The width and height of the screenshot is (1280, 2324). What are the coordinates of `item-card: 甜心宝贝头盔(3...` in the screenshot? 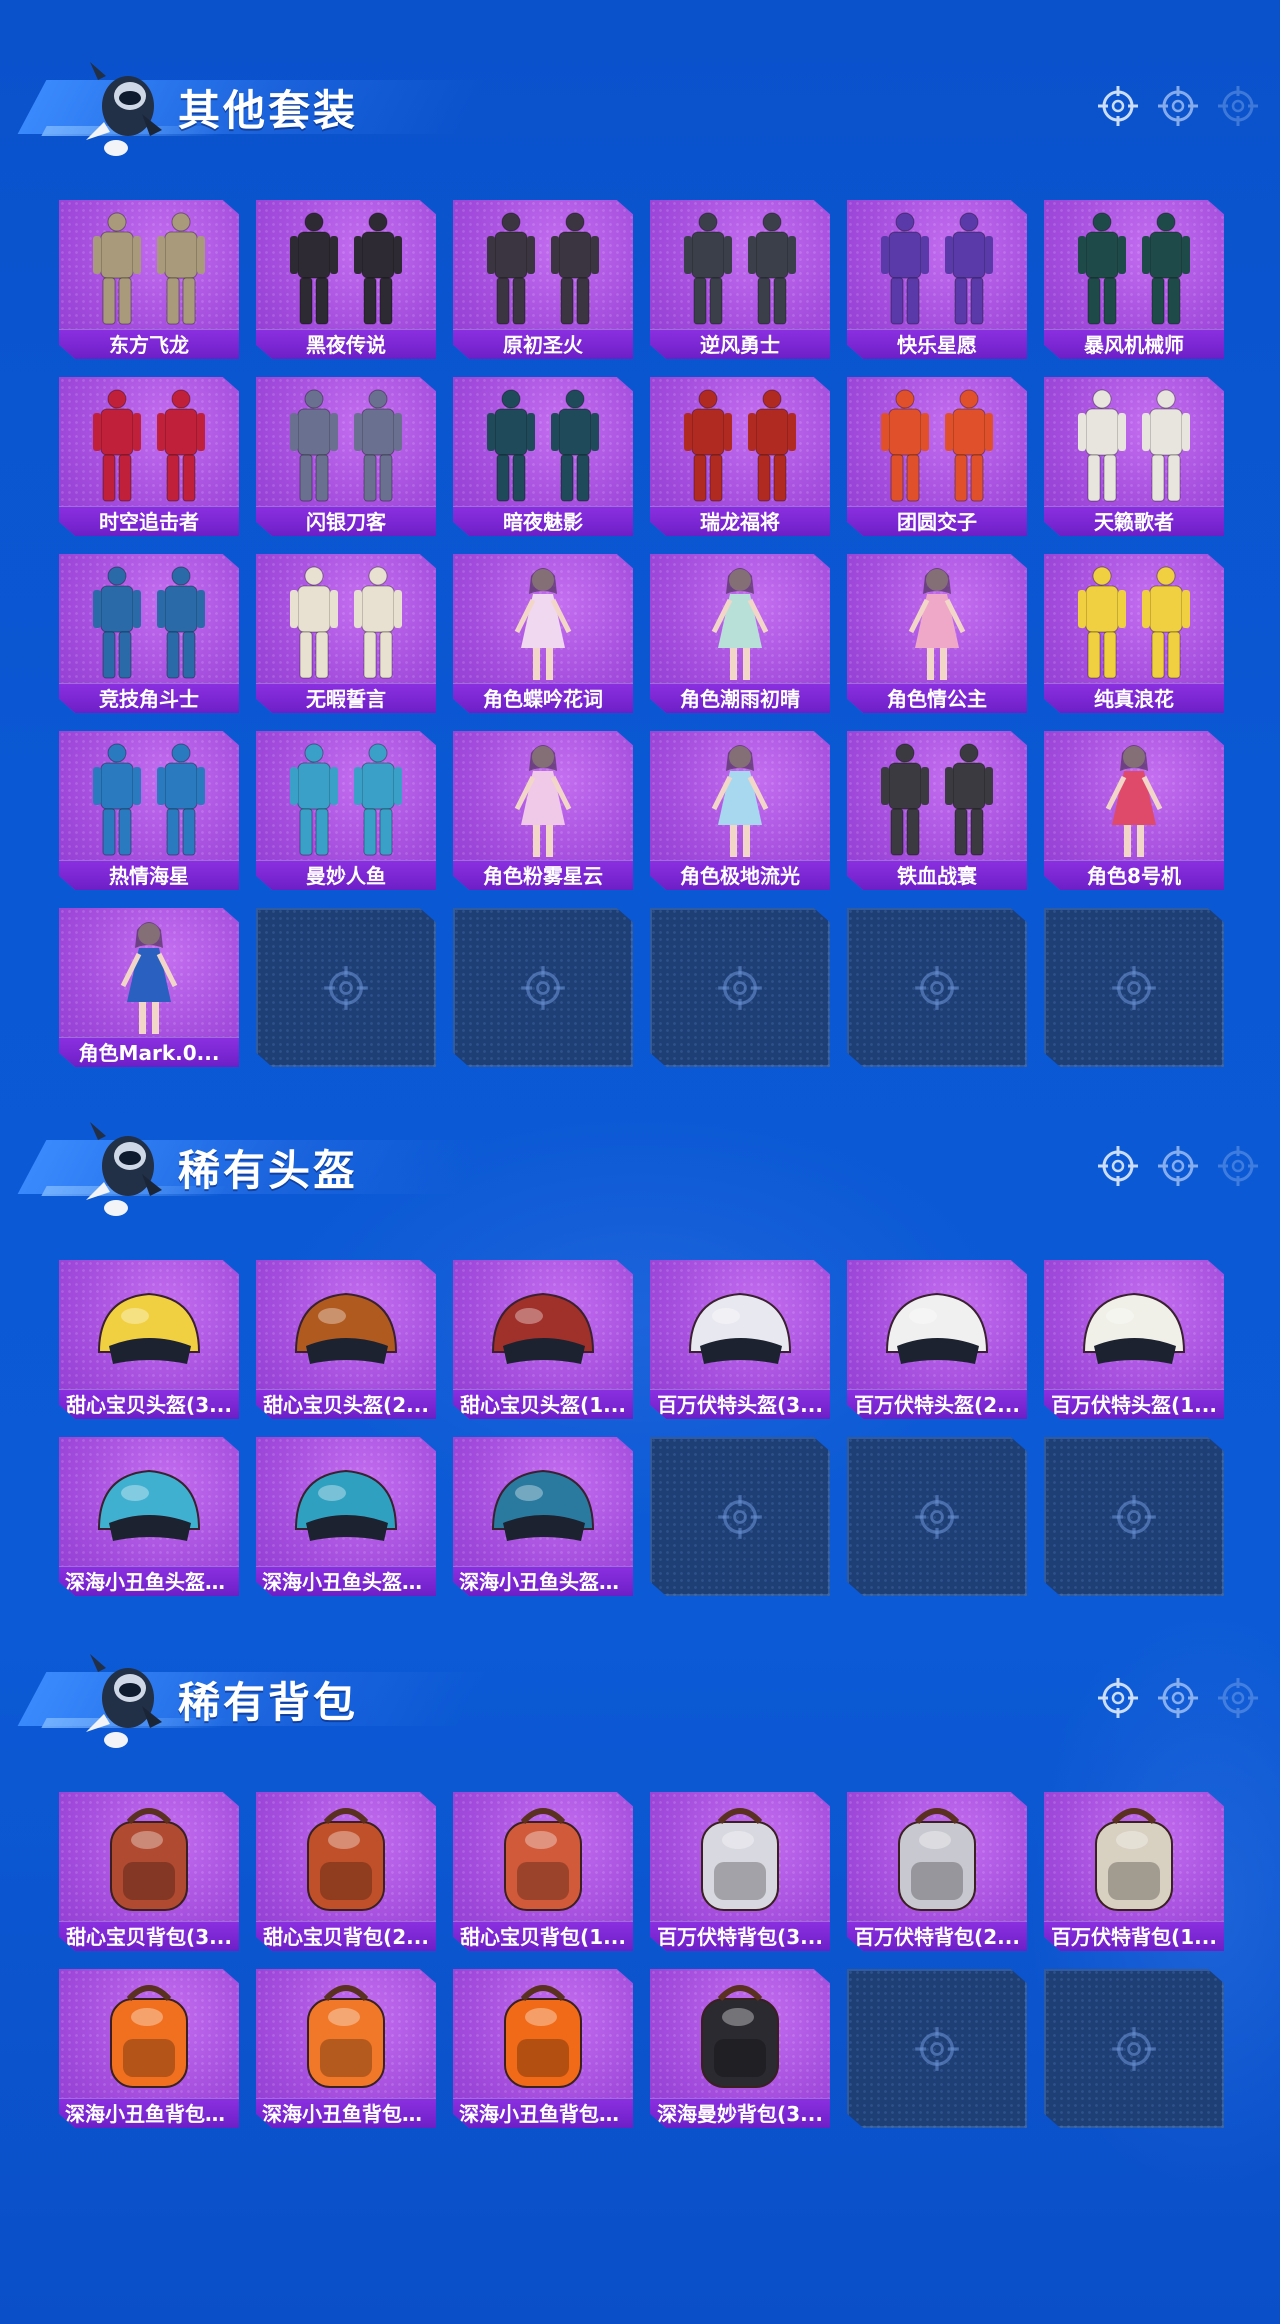 It's located at (149, 1339).